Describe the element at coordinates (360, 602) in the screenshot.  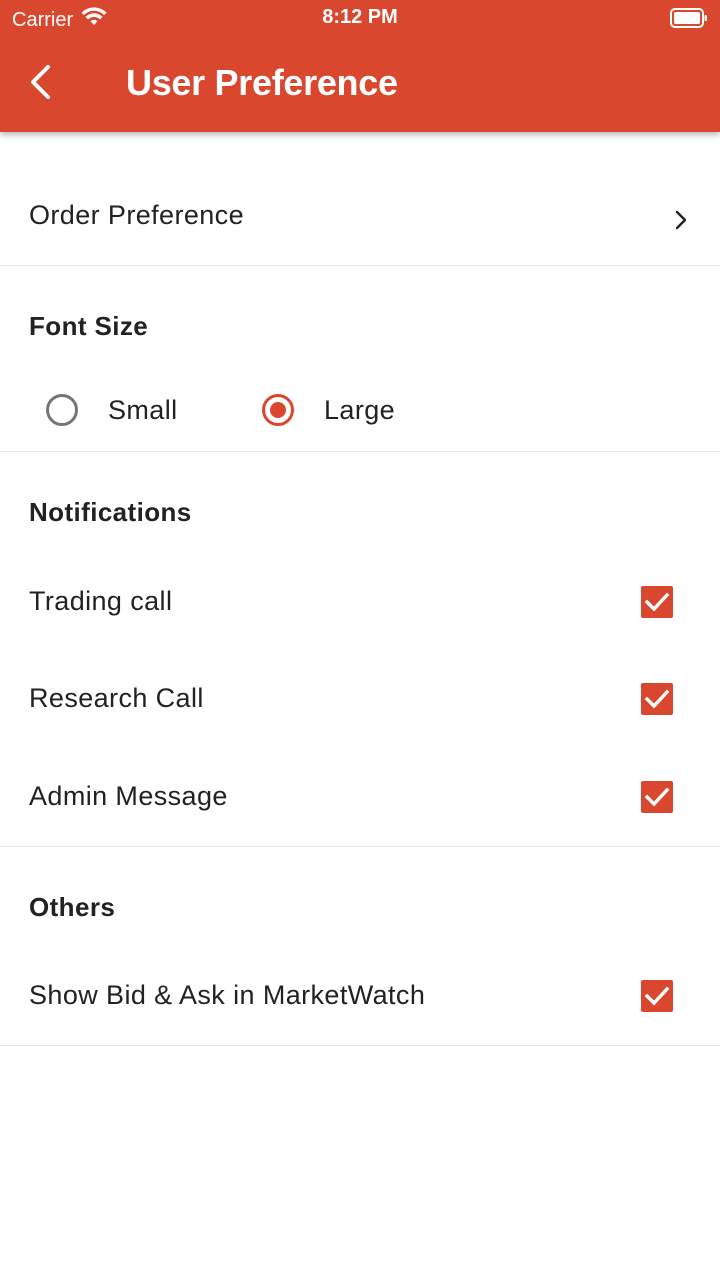
I see `notification-trading-call-row: Trading call` at that location.